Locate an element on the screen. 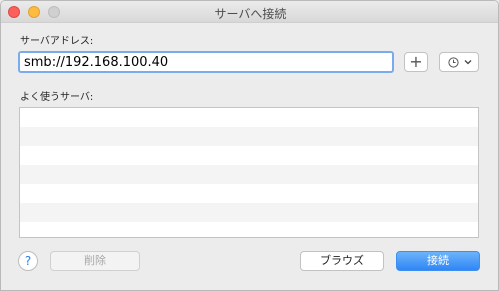 The height and width of the screenshot is (291, 499). server-address-input is located at coordinates (206, 62).